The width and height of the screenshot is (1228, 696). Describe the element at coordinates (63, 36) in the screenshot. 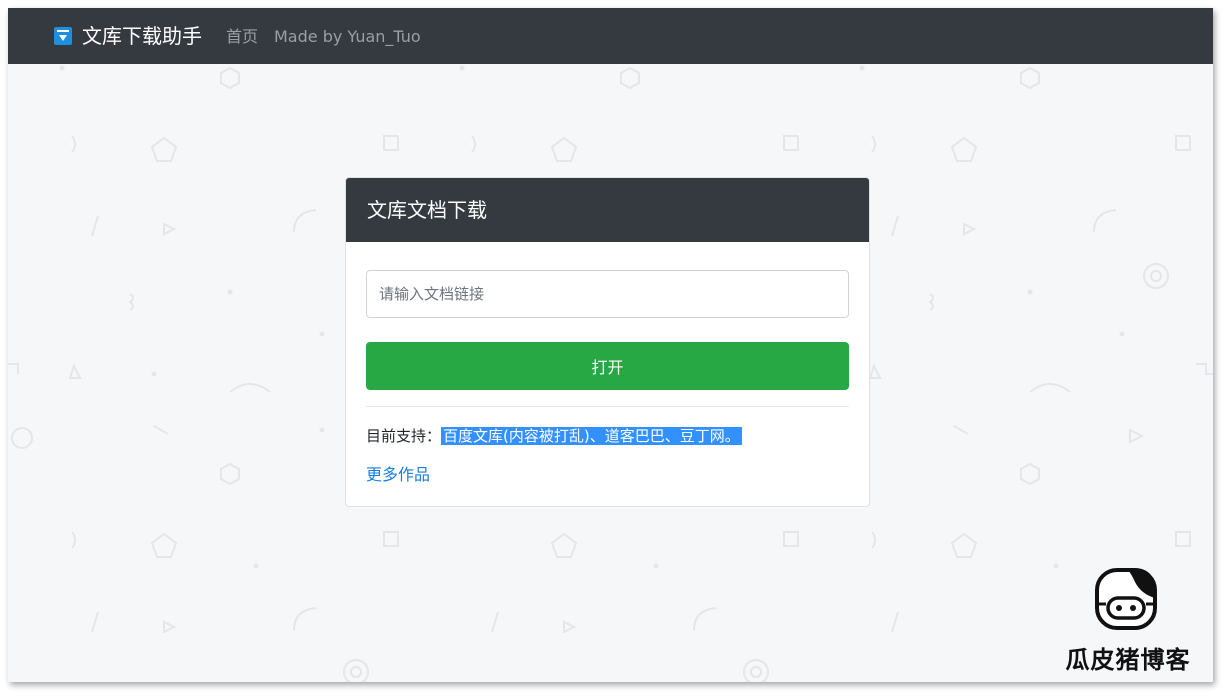

I see `download-box-icon` at that location.